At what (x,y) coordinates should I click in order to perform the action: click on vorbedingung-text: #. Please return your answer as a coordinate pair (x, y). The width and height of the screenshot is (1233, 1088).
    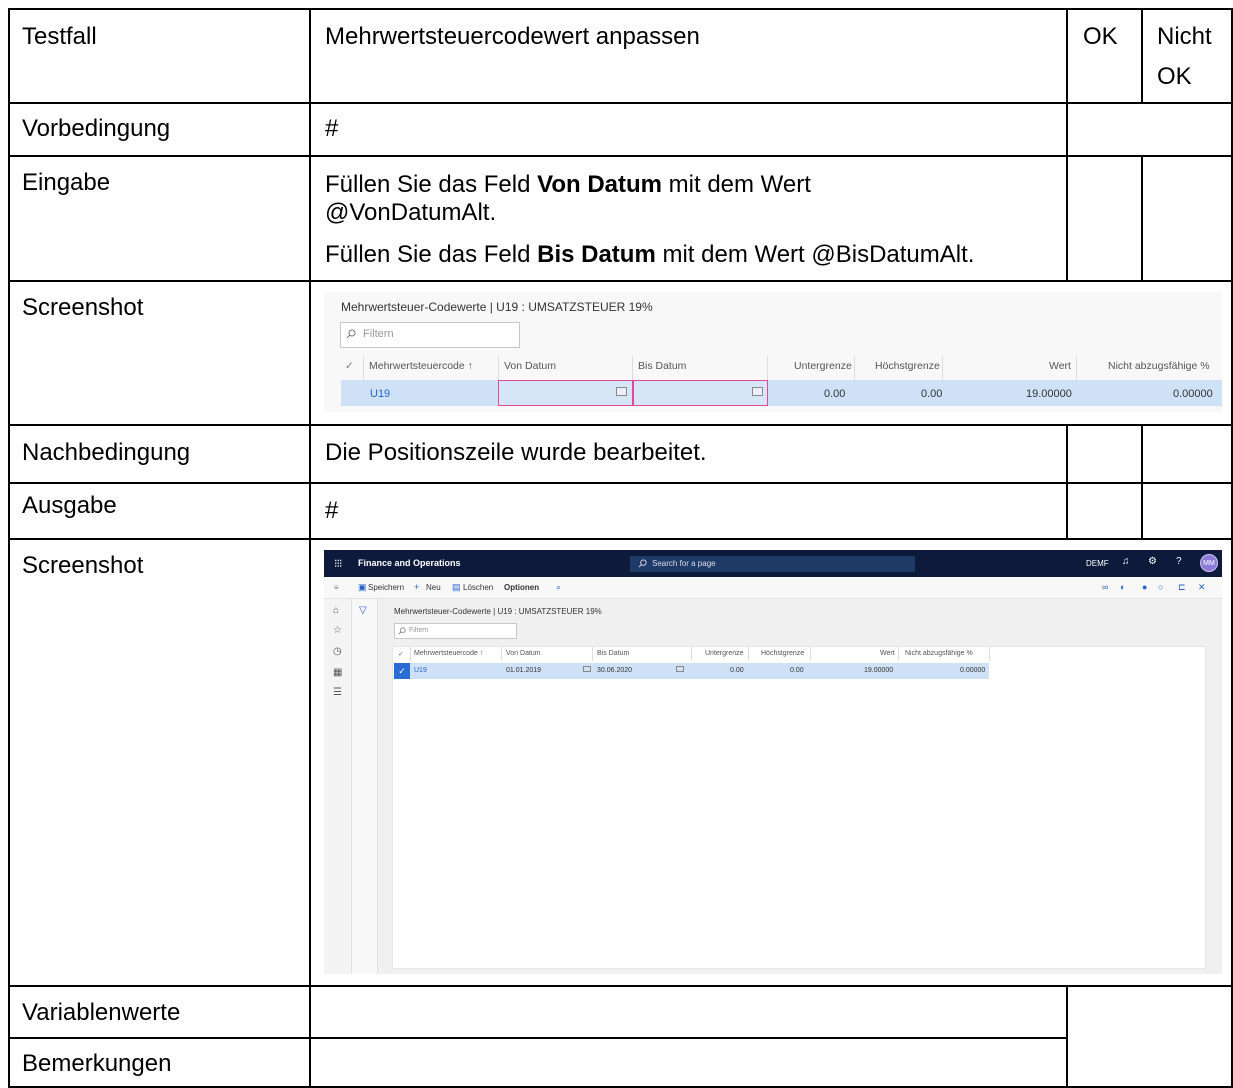
    Looking at the image, I should click on (332, 128).